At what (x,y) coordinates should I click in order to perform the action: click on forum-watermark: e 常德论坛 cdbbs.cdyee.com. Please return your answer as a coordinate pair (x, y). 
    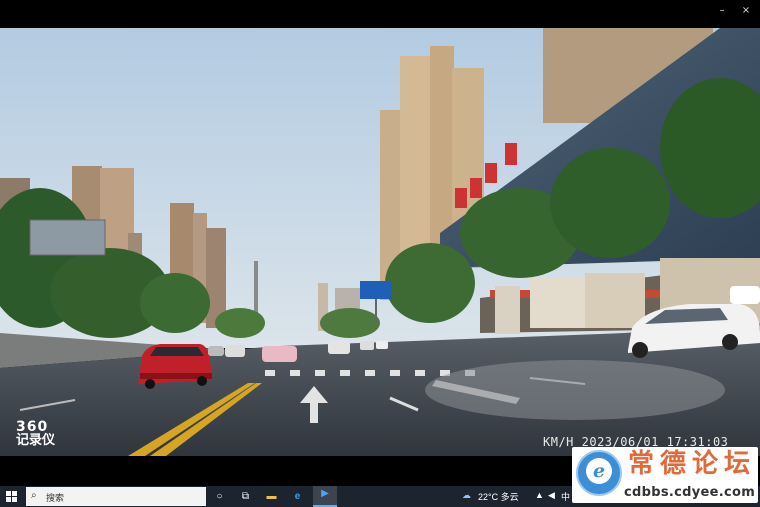
    Looking at the image, I should click on (665, 475).